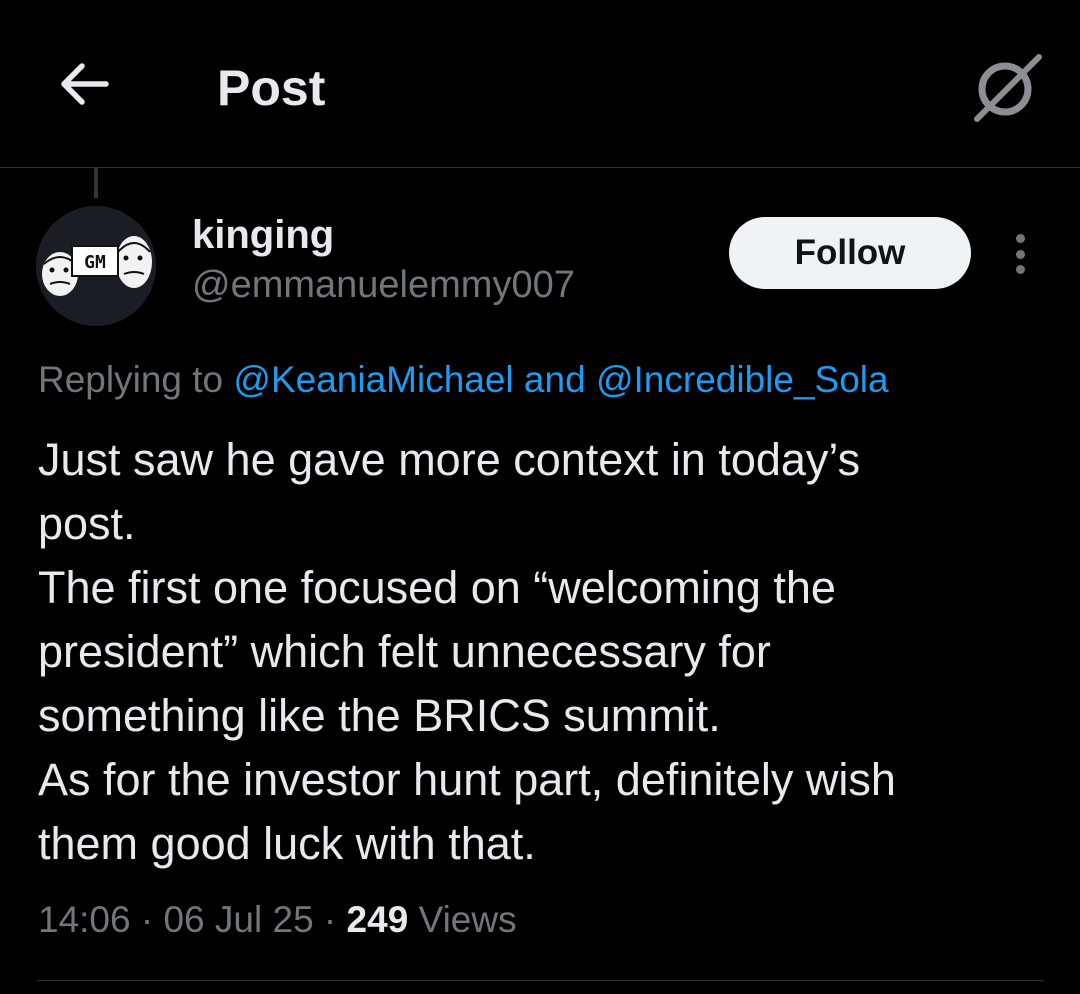  I want to click on reply-conjunction: and, so click(554, 379).